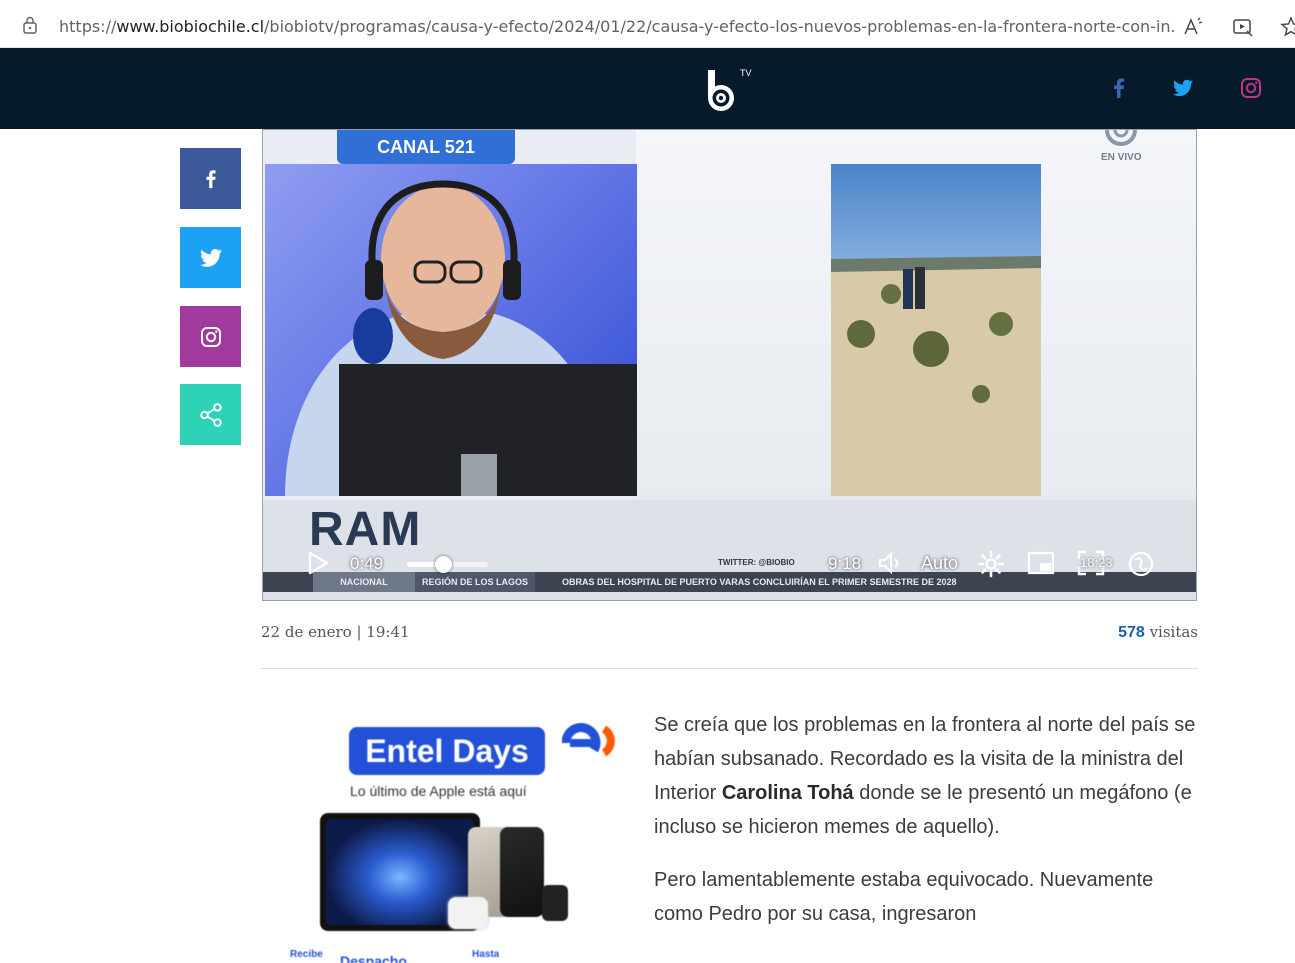  I want to click on volume-slider, so click(447, 564).